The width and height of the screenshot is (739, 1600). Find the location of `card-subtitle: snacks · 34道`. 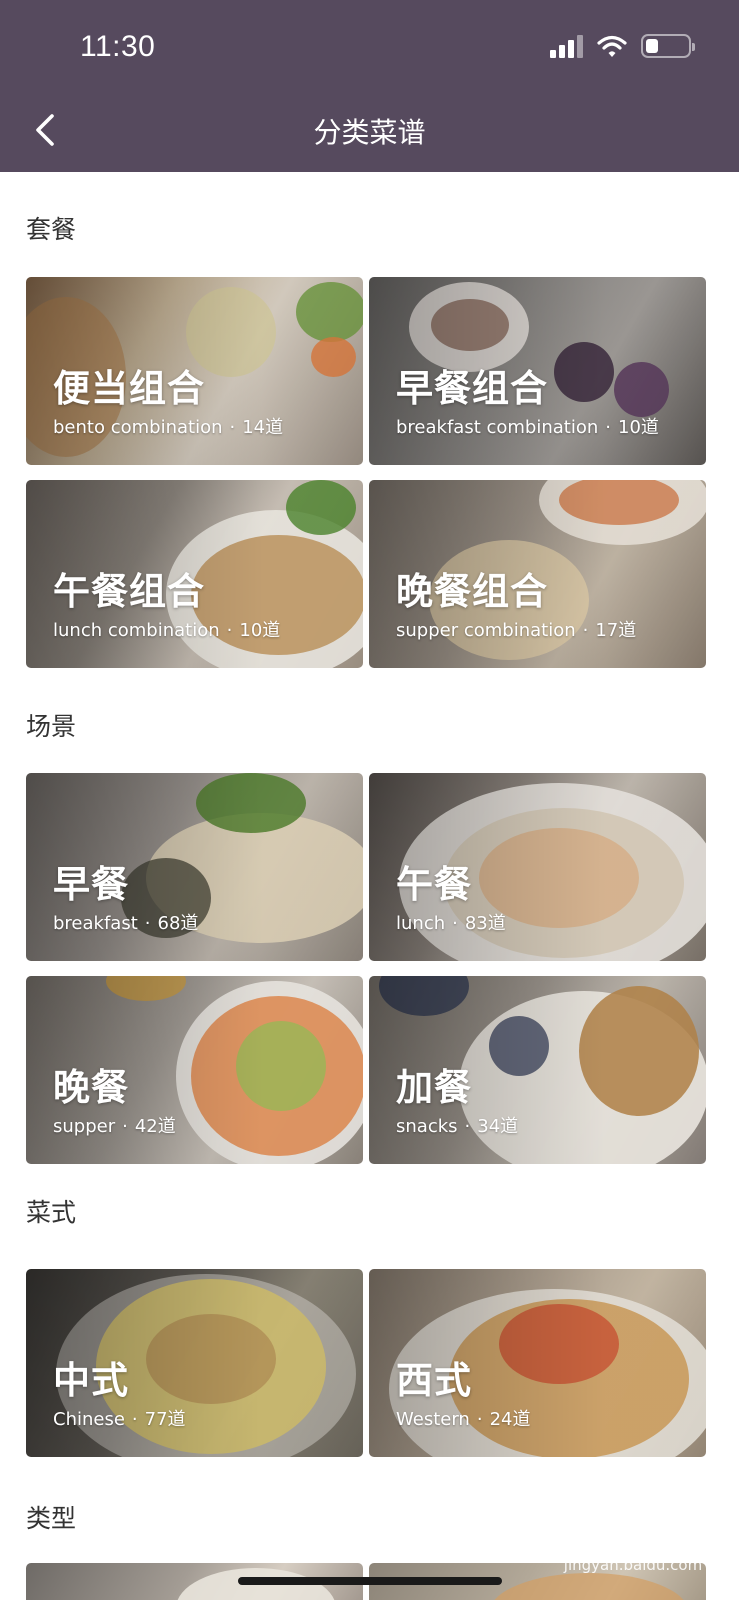

card-subtitle: snacks · 34道 is located at coordinates (457, 1126).